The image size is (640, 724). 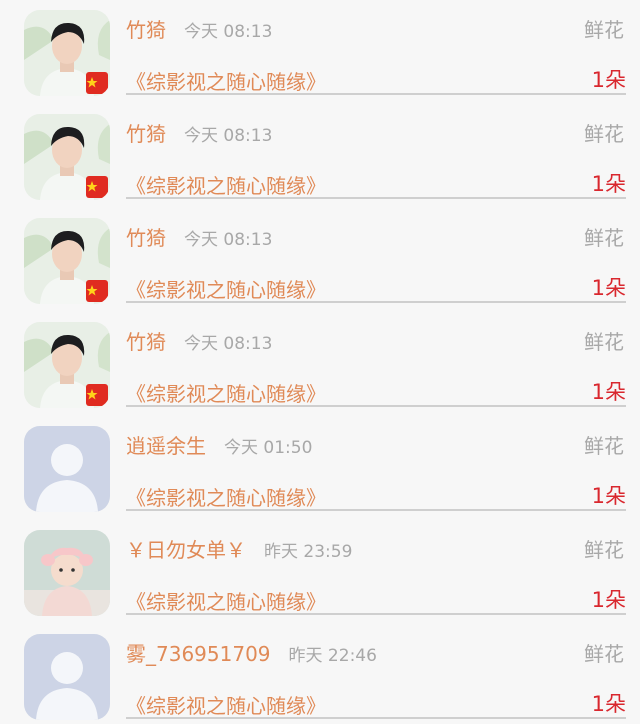 I want to click on username: 雾_736951709 昨天 22:46, so click(x=251, y=652).